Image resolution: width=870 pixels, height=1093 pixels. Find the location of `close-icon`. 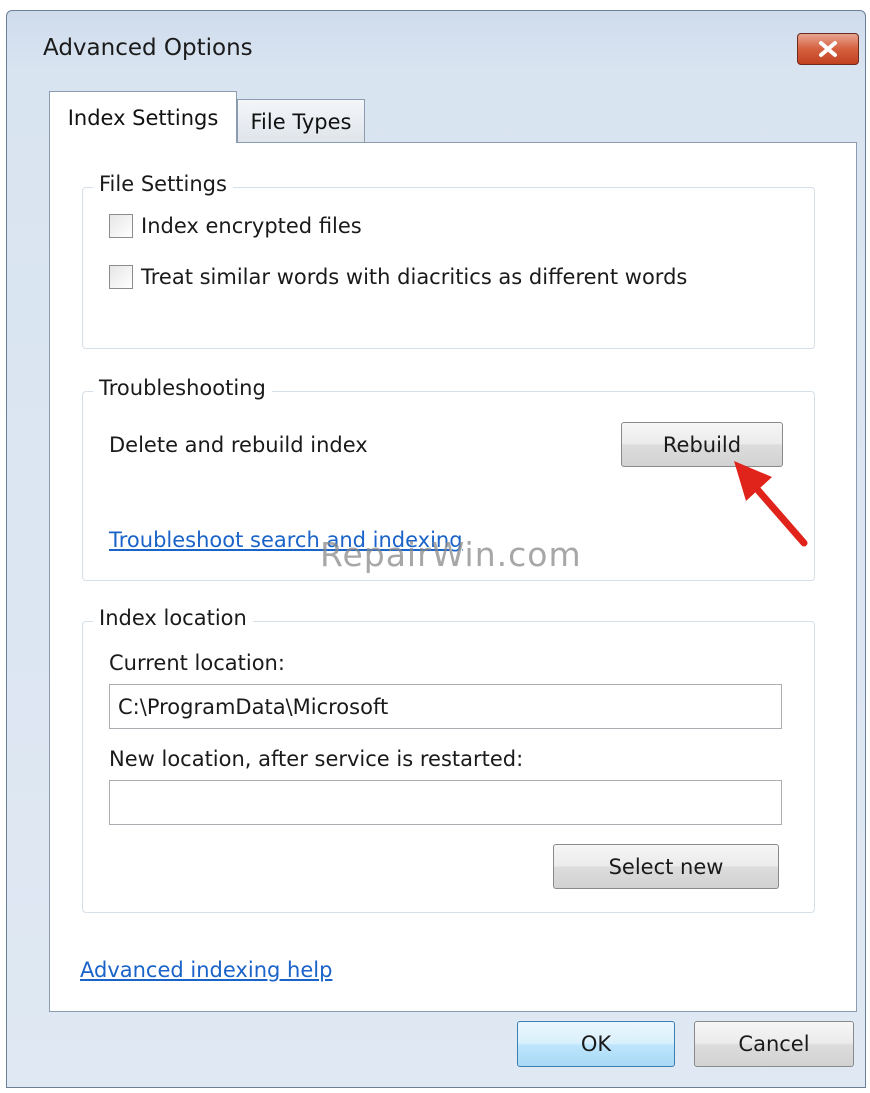

close-icon is located at coordinates (828, 49).